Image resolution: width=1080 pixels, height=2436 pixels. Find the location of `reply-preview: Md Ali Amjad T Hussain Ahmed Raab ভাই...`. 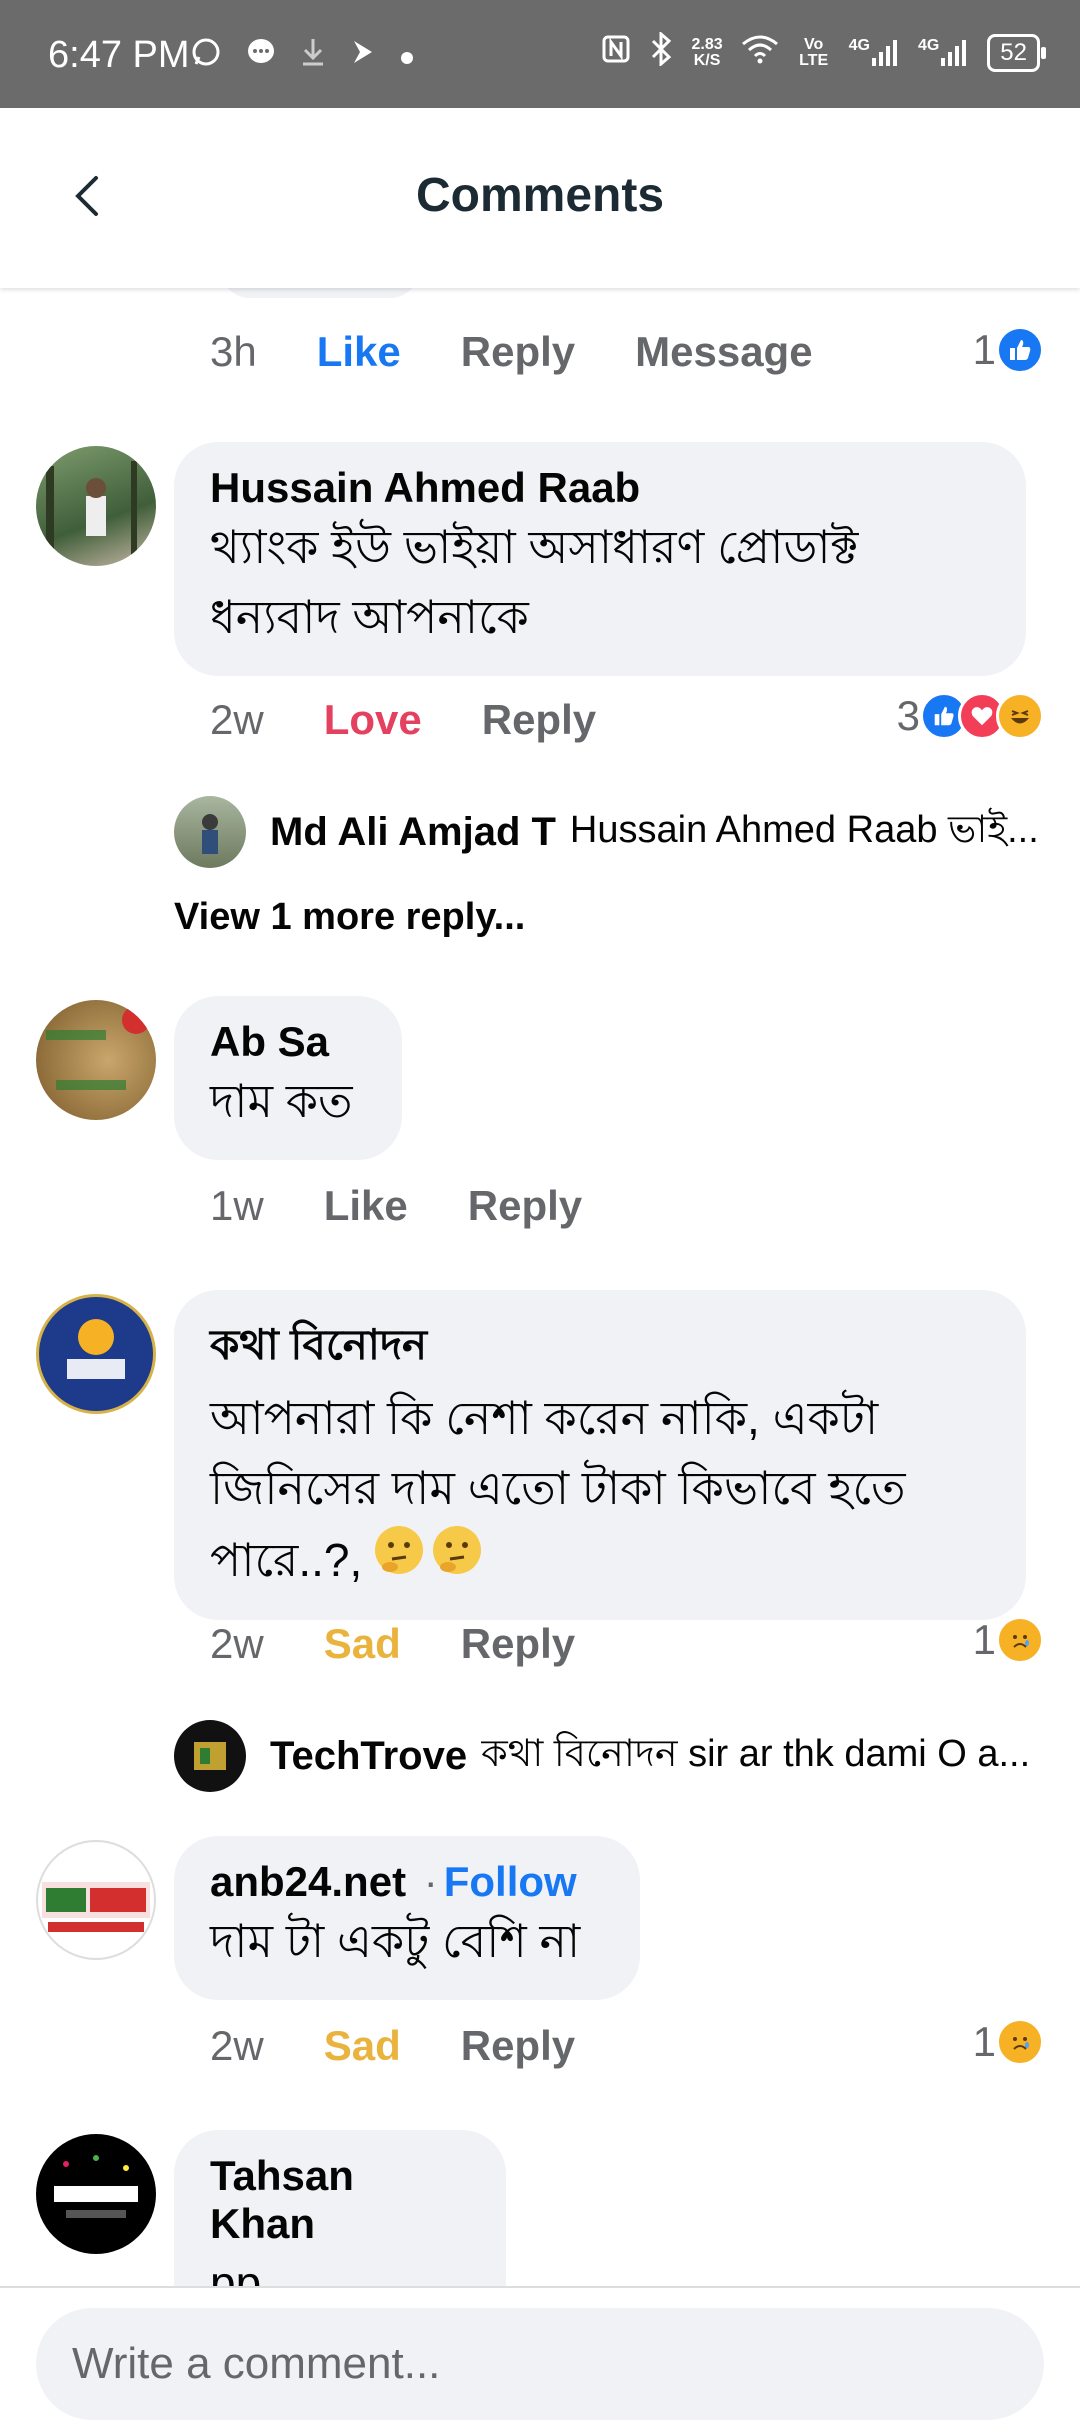

reply-preview: Md Ali Amjad T Hussain Ahmed Raab ভাই... is located at coordinates (606, 832).